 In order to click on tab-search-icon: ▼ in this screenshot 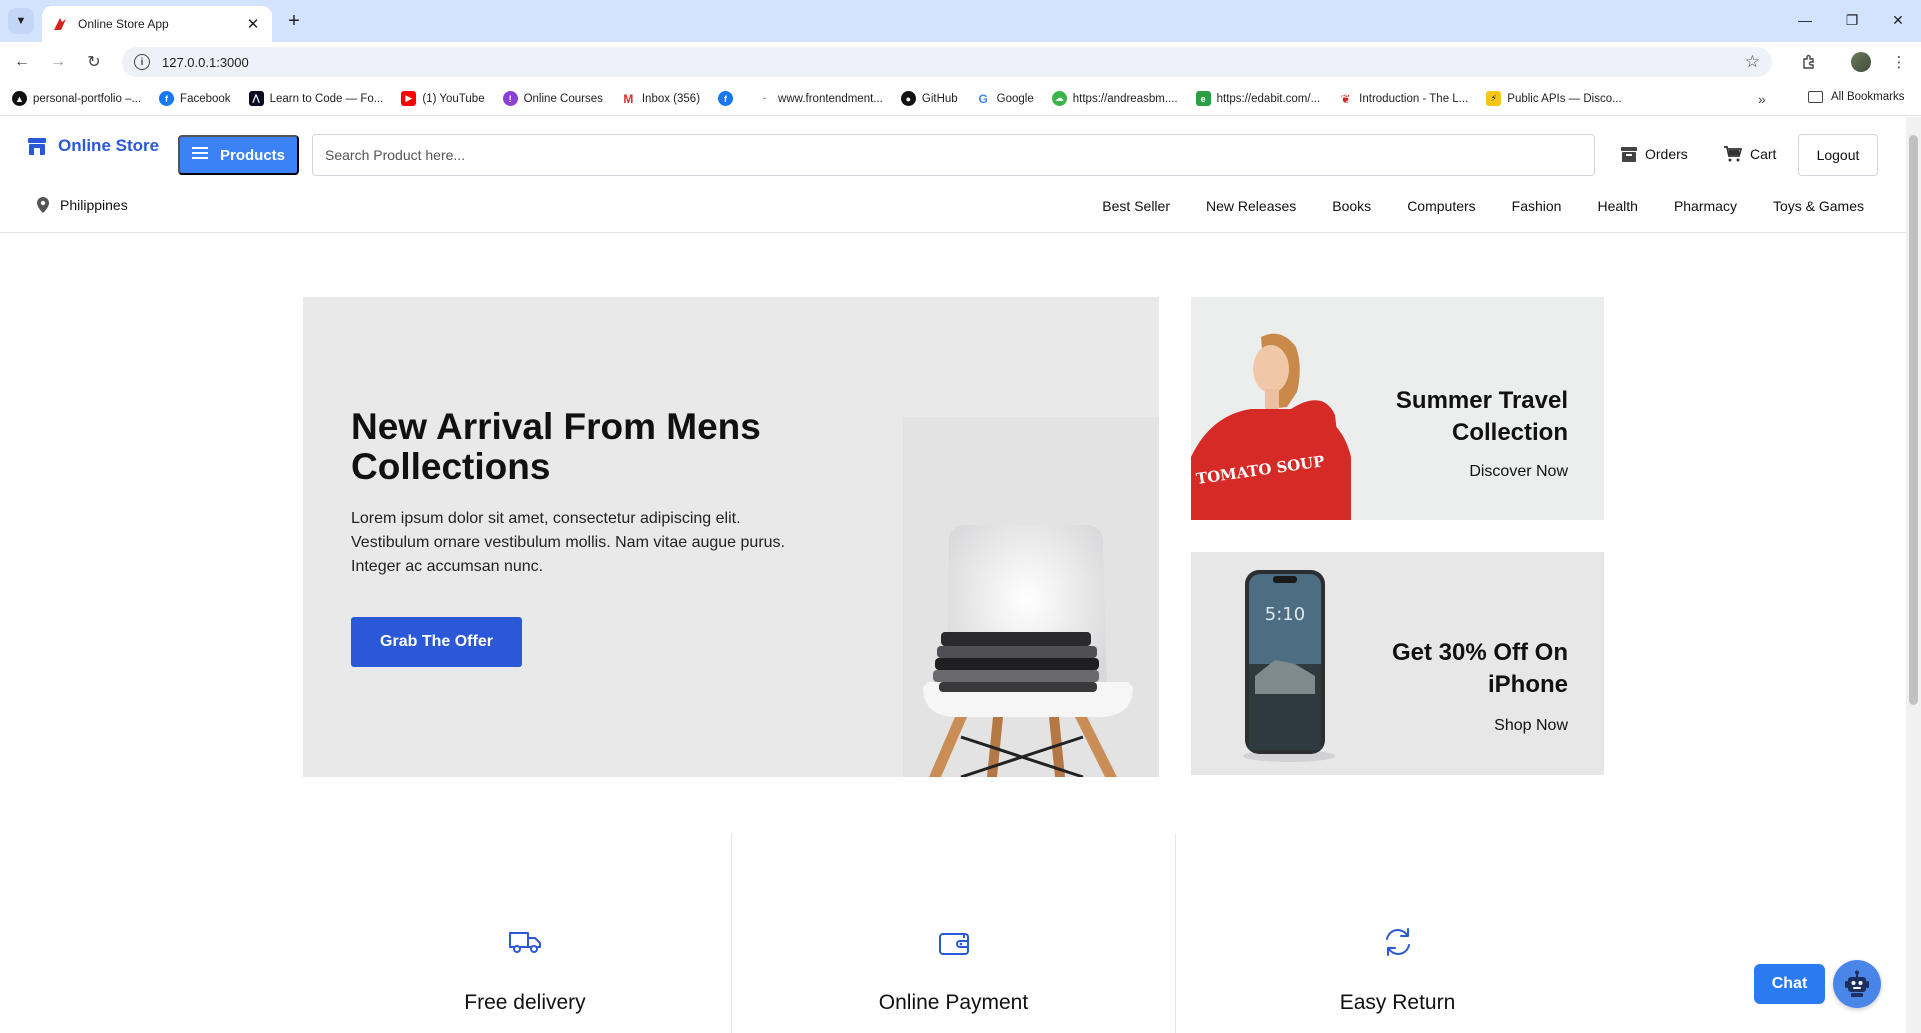, I will do `click(21, 21)`.